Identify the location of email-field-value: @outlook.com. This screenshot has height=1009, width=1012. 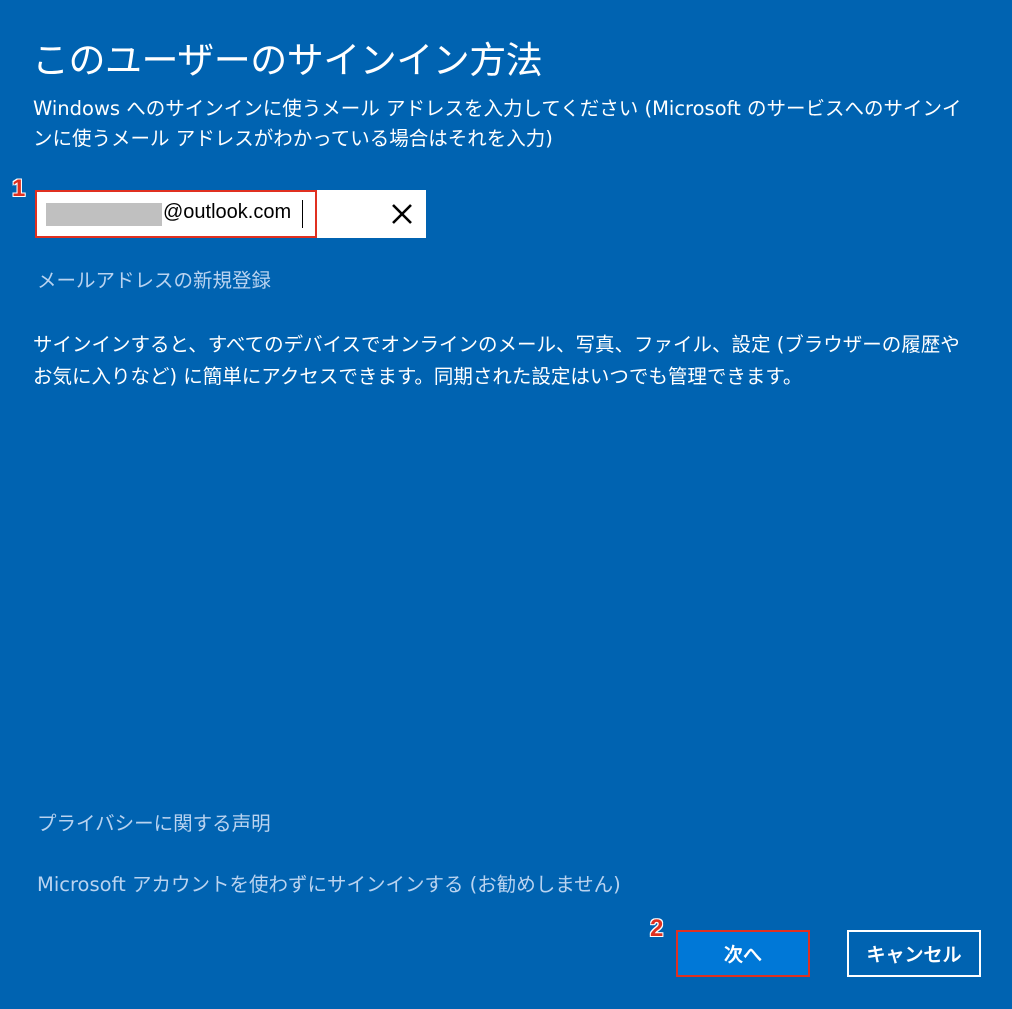
(227, 212).